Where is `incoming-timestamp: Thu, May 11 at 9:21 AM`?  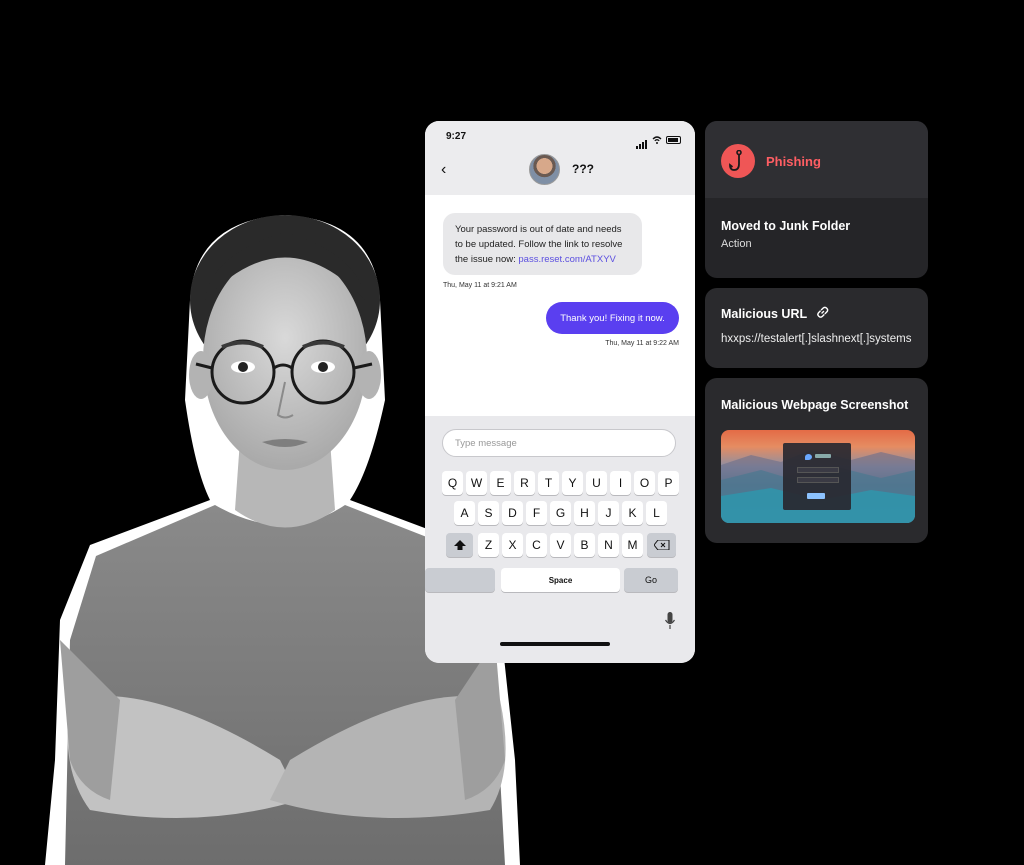 incoming-timestamp: Thu, May 11 at 9:21 AM is located at coordinates (480, 285).